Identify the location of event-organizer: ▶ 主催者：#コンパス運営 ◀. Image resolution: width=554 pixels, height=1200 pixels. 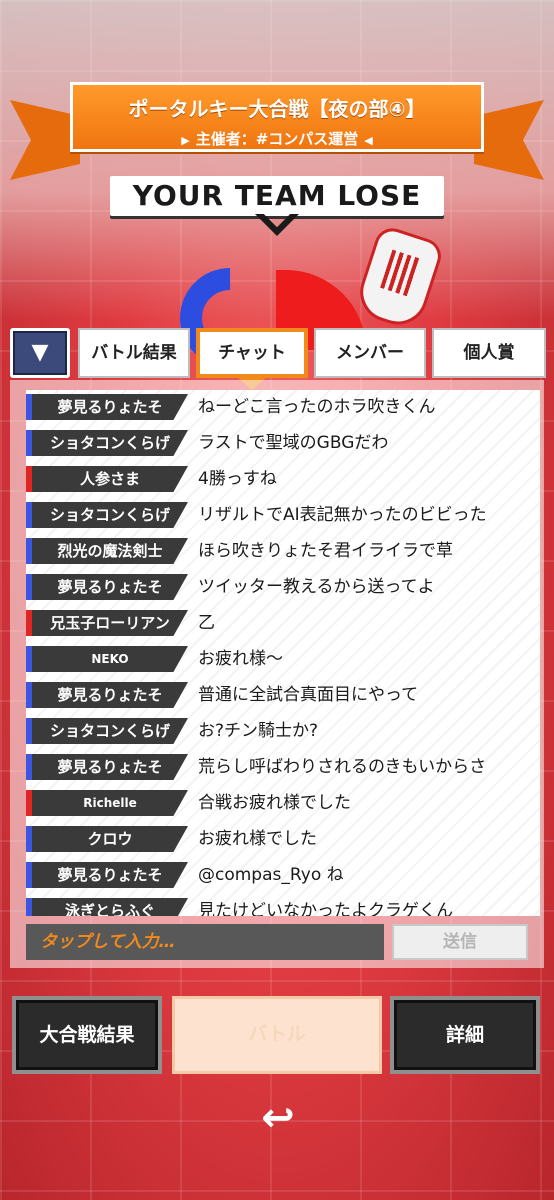
(277, 138).